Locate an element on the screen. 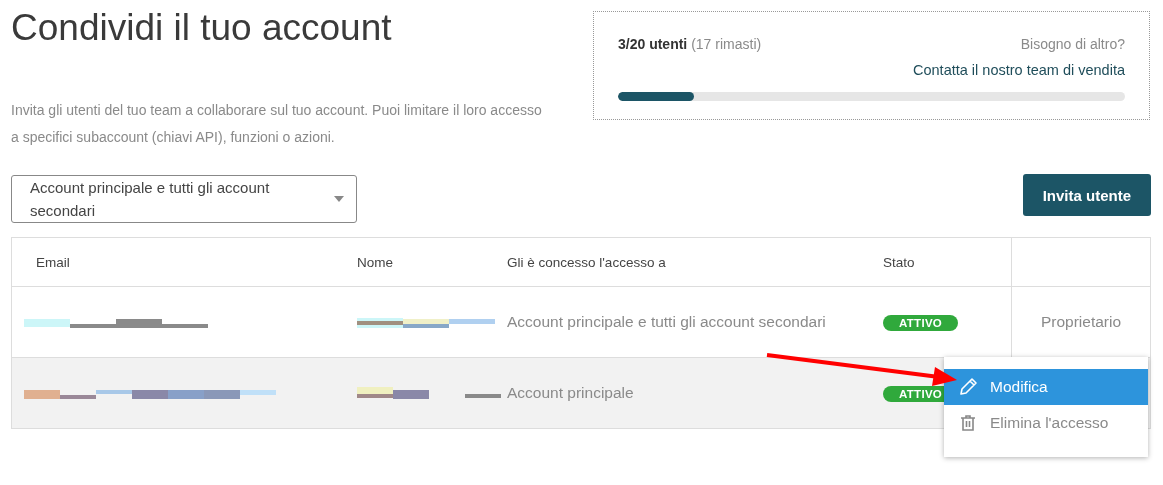 This screenshot has width=1163, height=485. status-badge: ATTIVO is located at coordinates (921, 323).